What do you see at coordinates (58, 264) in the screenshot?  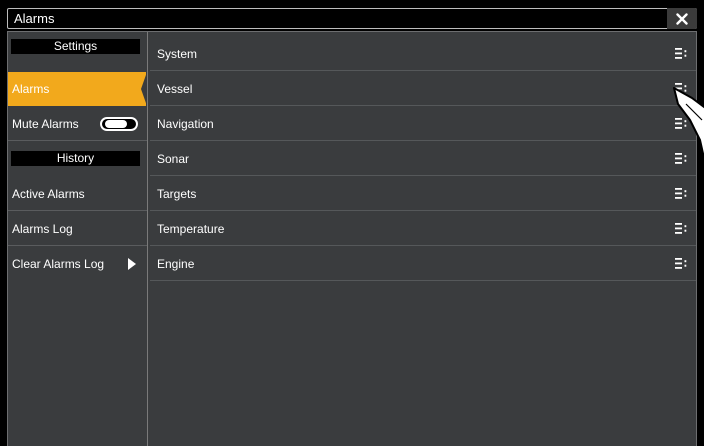 I see `sidebar-item-label: Clear Alarms Log` at bounding box center [58, 264].